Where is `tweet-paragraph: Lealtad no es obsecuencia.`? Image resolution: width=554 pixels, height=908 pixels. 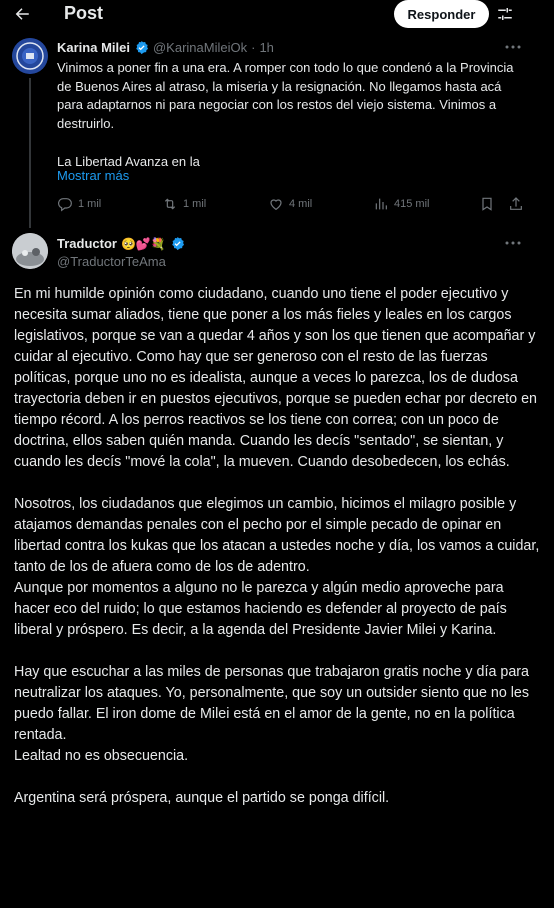 tweet-paragraph: Lealtad no es obsecuencia. is located at coordinates (101, 756).